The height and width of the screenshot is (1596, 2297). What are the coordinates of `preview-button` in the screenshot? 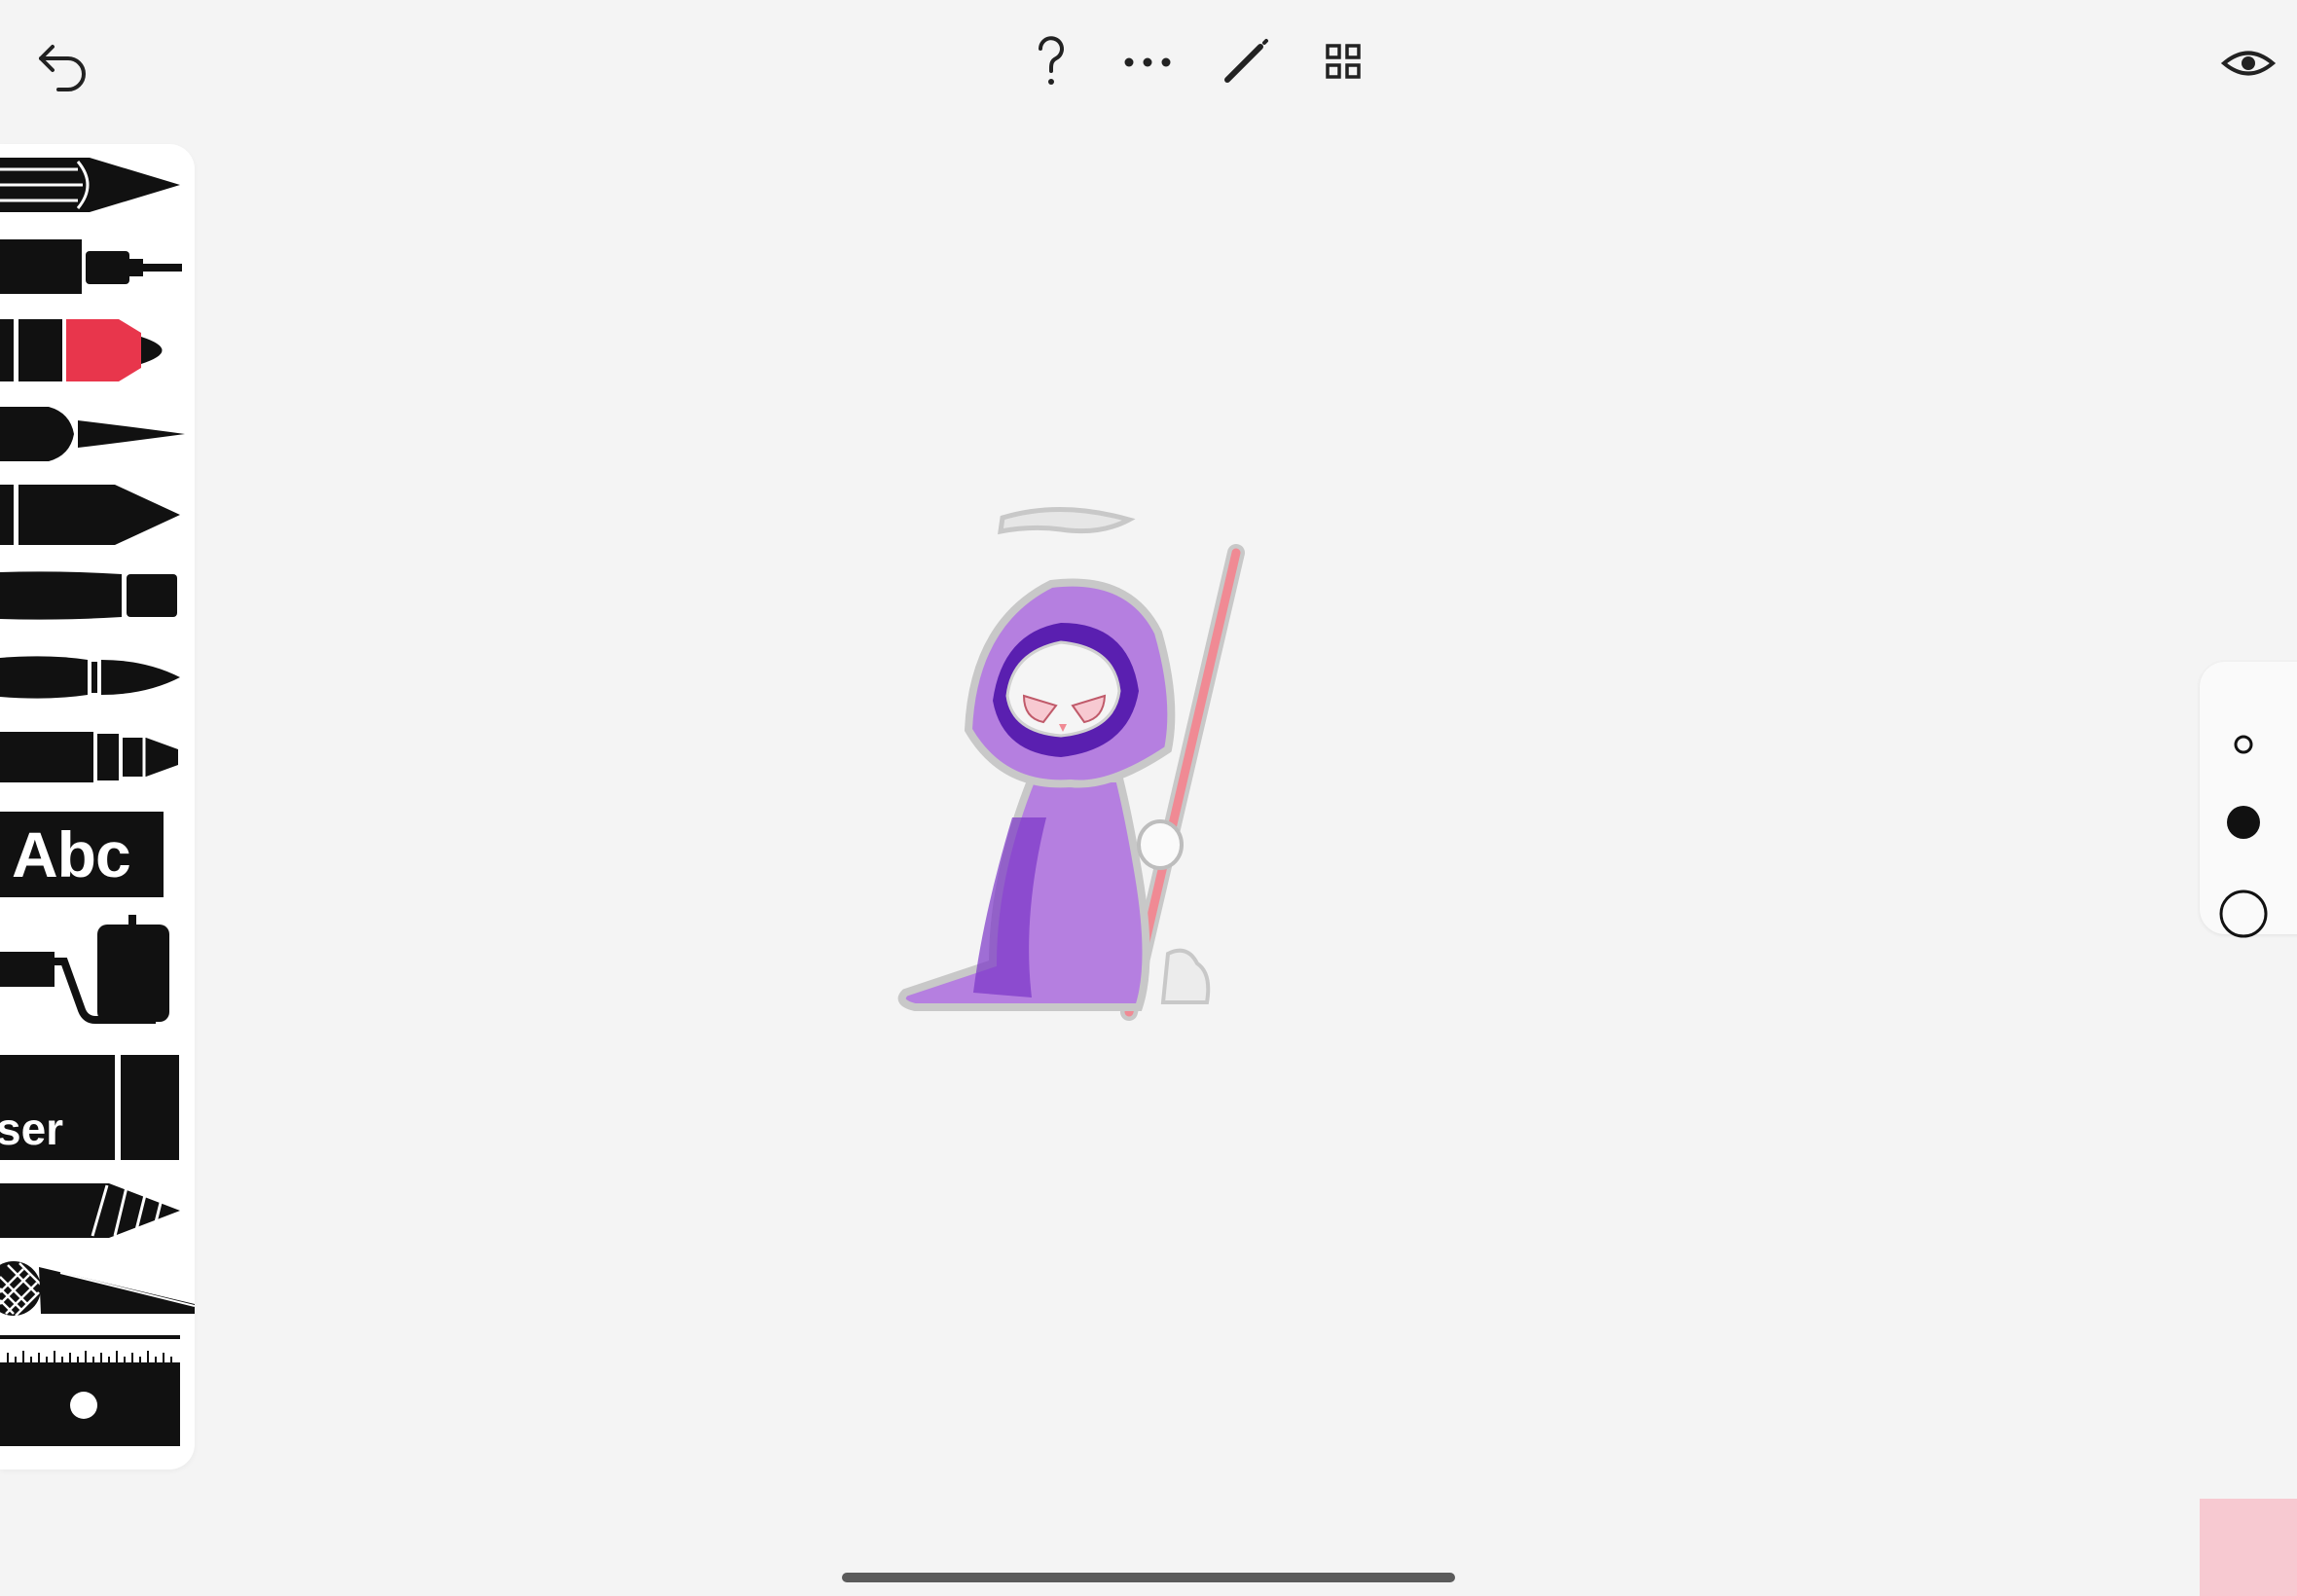 It's located at (2248, 63).